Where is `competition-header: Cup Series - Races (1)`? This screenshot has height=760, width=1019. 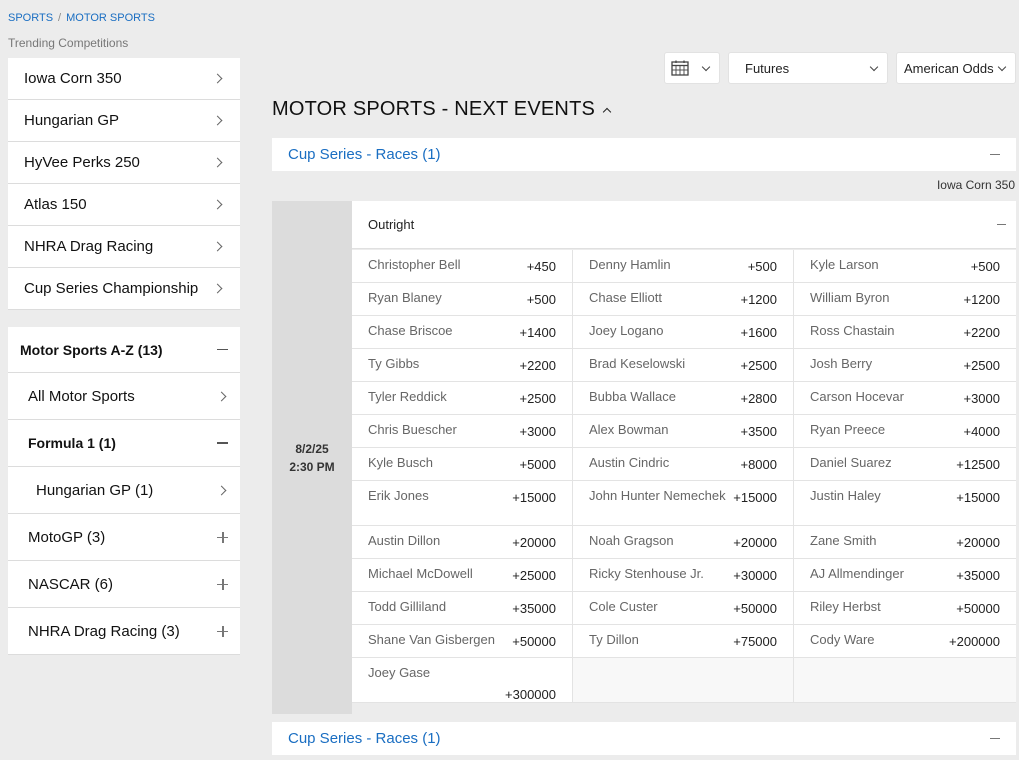 competition-header: Cup Series - Races (1) is located at coordinates (644, 154).